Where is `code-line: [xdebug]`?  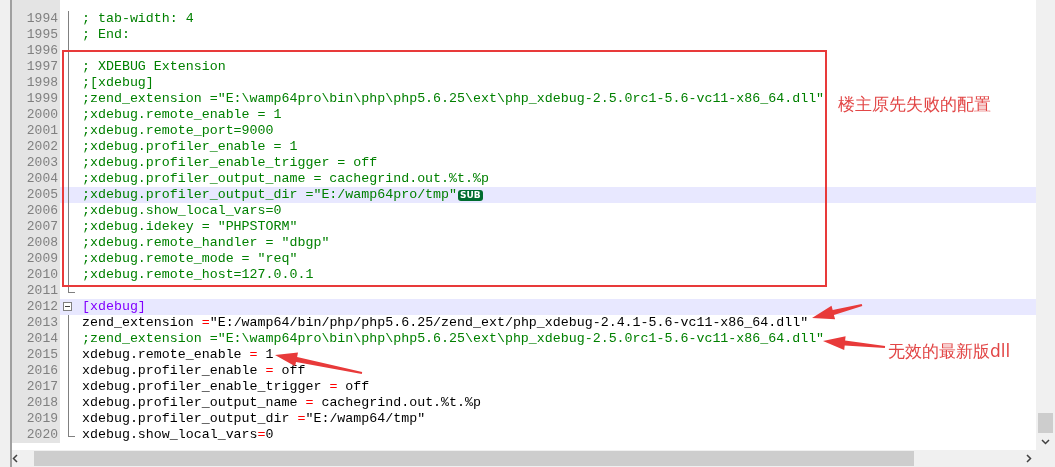 code-line: [xdebug] is located at coordinates (113, 307).